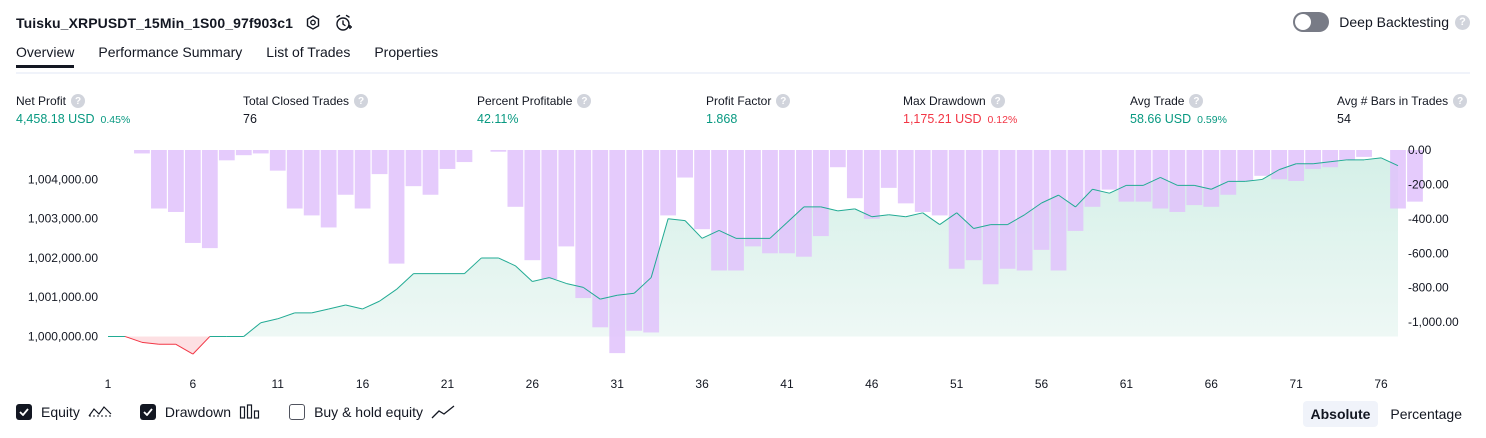 This screenshot has width=1486, height=438. I want to click on metric-profit-factor: Profit Factor? 1.868, so click(748, 110).